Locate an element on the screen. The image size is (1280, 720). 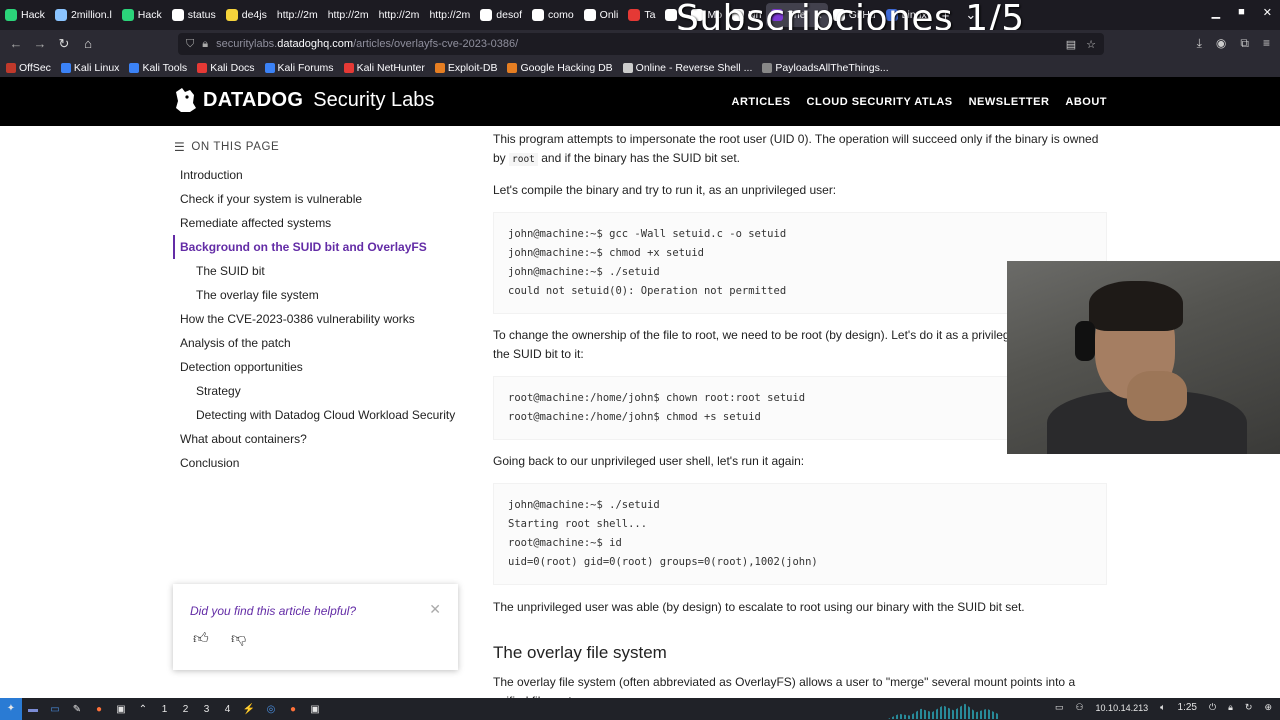
workspace-1: 1 is located at coordinates (164, 709).